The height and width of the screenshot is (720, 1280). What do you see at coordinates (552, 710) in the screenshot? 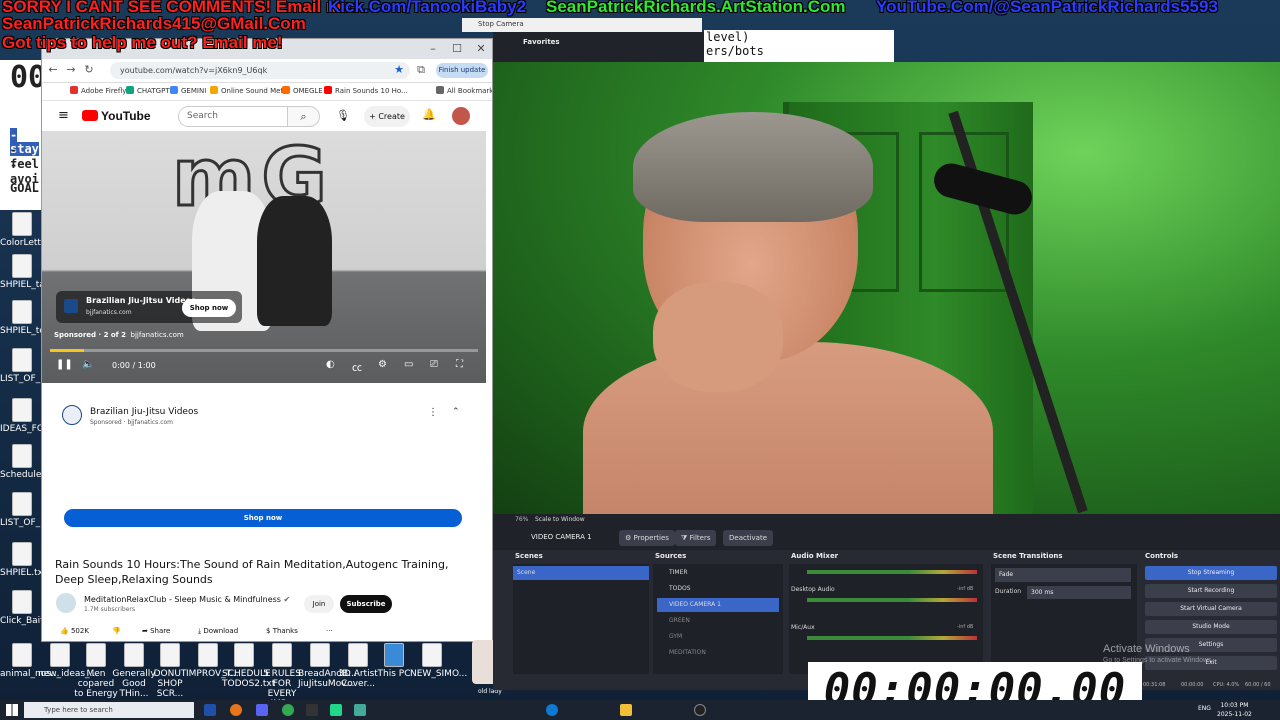
I see `edge-icon` at bounding box center [552, 710].